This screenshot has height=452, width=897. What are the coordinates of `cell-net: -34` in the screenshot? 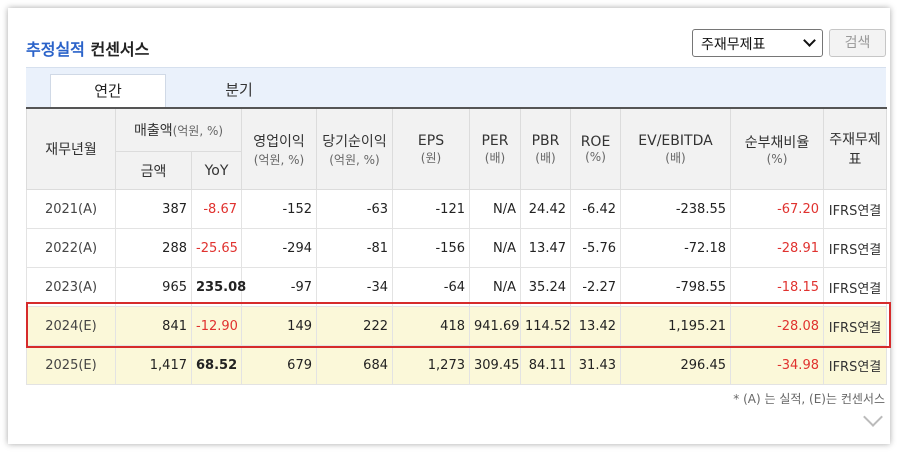 It's located at (354, 287).